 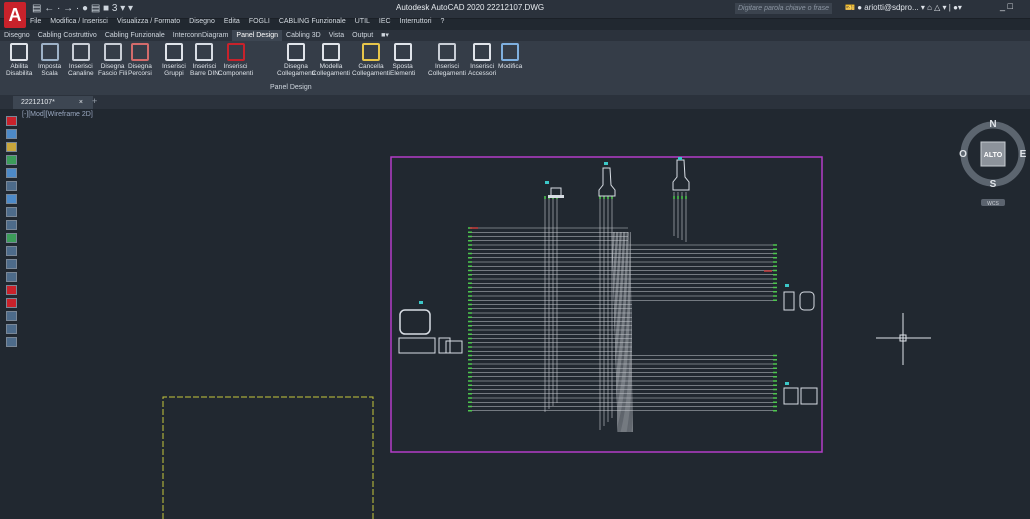 What do you see at coordinates (94, 101) in the screenshot?
I see `add-tab-icon: +` at bounding box center [94, 101].